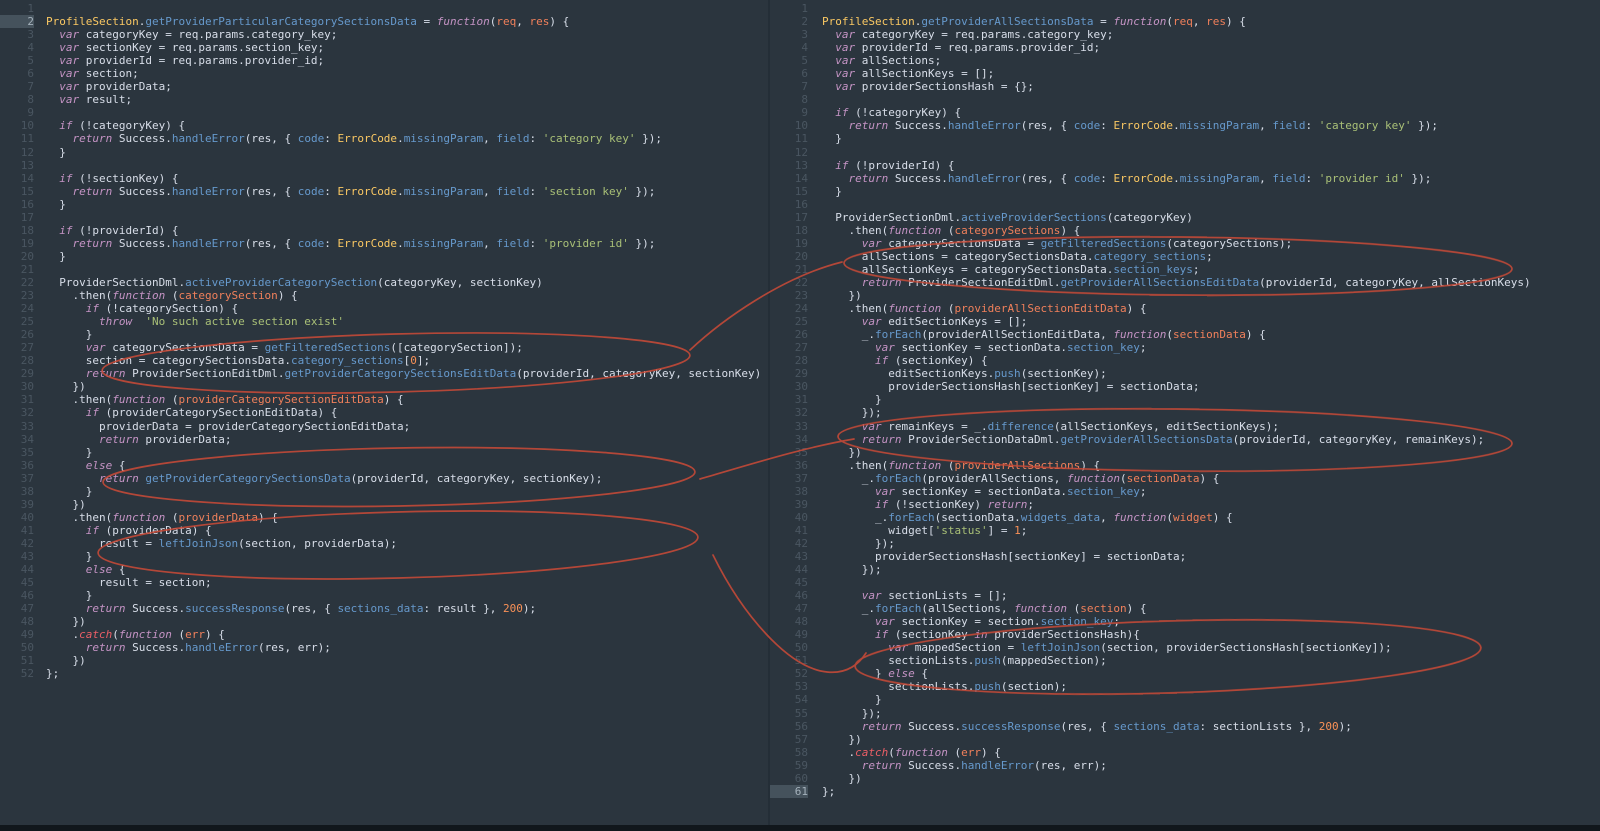 Image resolution: width=1600 pixels, height=831 pixels. I want to click on code-text: var sectionLists = [];, so click(1211, 595).